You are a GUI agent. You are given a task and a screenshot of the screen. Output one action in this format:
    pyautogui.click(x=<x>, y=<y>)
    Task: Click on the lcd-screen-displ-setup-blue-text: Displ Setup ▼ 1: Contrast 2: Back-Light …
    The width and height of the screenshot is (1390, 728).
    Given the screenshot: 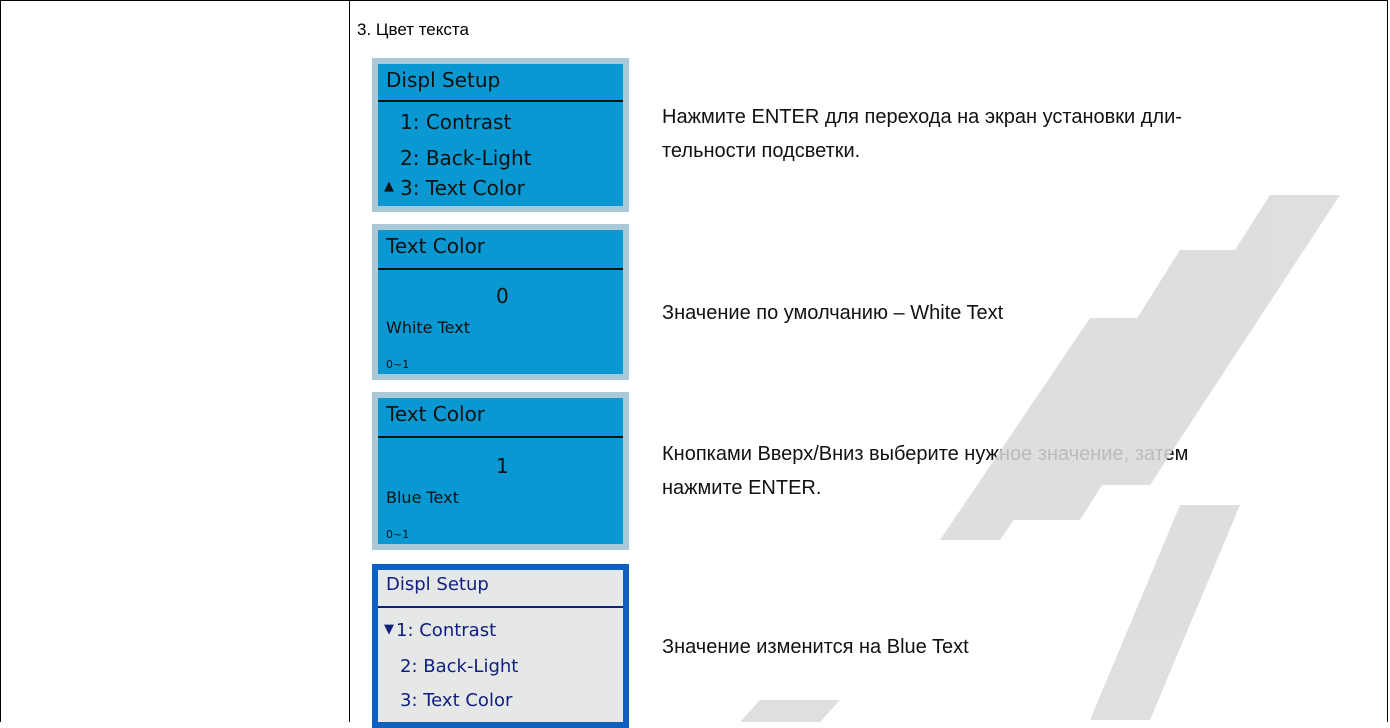 What is the action you would take?
    pyautogui.click(x=500, y=646)
    